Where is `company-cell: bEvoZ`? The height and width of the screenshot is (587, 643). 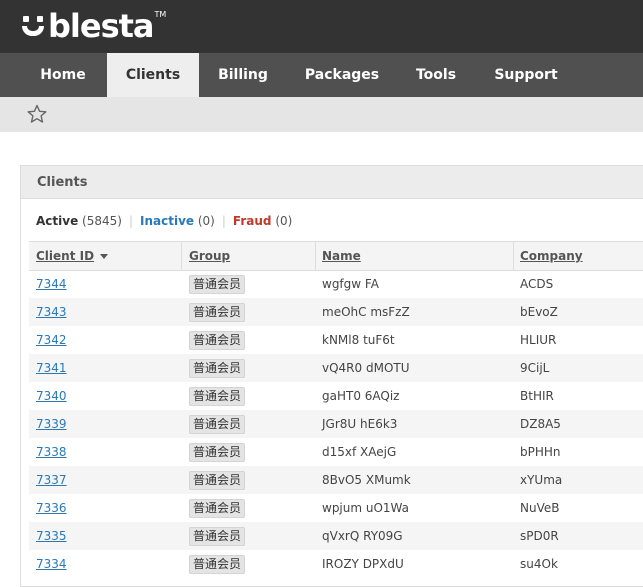 company-cell: bEvoZ is located at coordinates (539, 312).